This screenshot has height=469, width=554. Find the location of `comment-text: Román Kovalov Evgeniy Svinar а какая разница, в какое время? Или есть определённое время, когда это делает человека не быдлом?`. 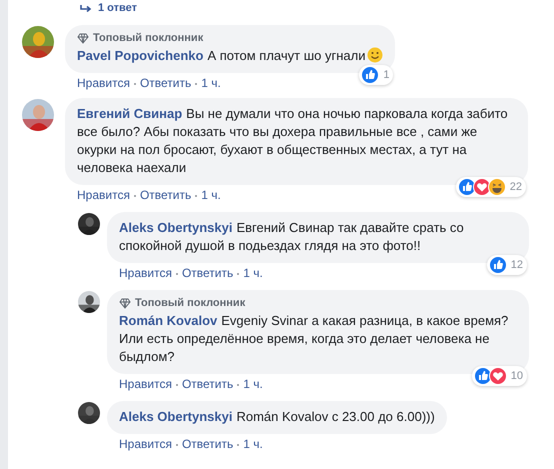

comment-text: Román Kovalov Evgeniy Svinar а какая разница, в какое время? Или есть определённое время, когда это делает человека не быдлом? is located at coordinates (313, 338).